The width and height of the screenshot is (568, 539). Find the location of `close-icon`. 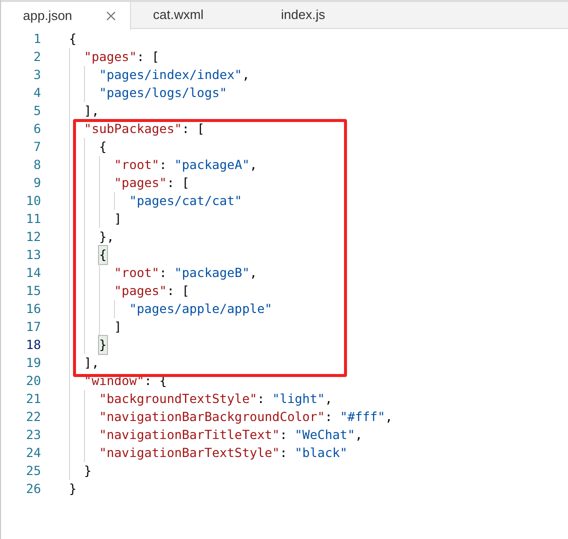

close-icon is located at coordinates (111, 16).